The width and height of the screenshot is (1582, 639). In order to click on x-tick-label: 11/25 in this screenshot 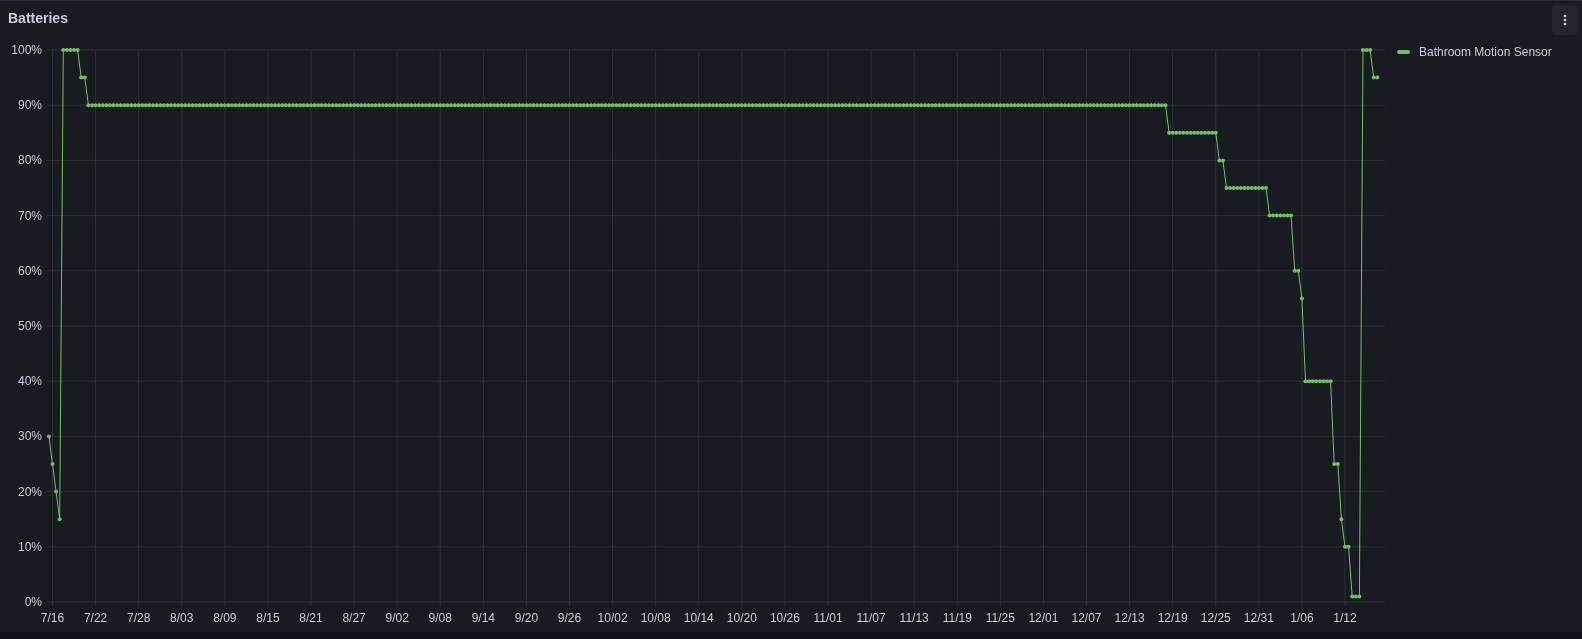, I will do `click(1000, 618)`.